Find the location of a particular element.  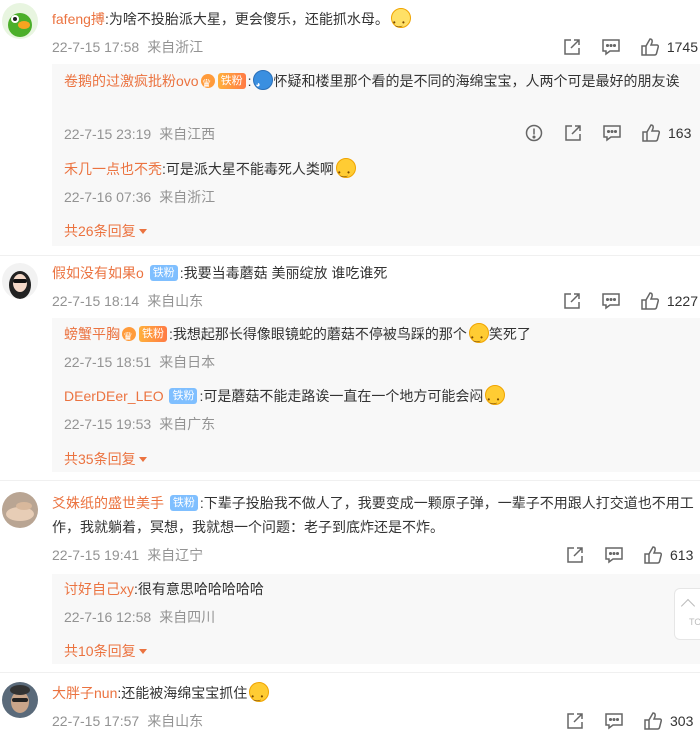

crown-icon is located at coordinates (207, 84).